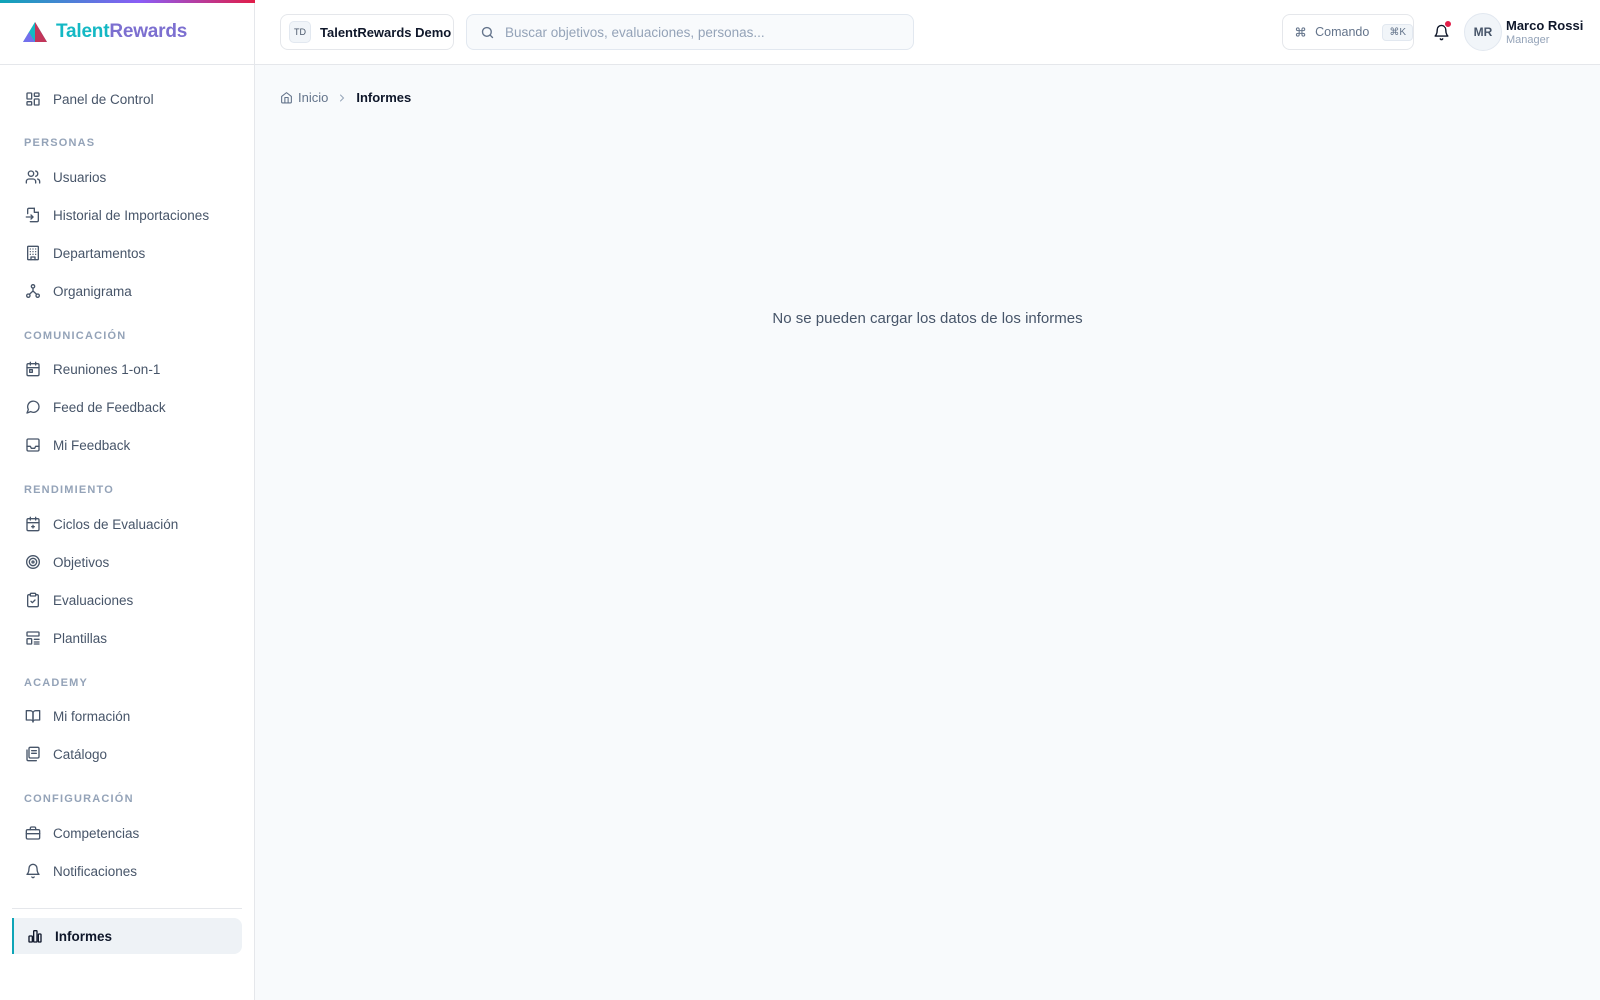 The height and width of the screenshot is (1000, 1600). I want to click on sidebar-item-label: Competencias, so click(96, 833).